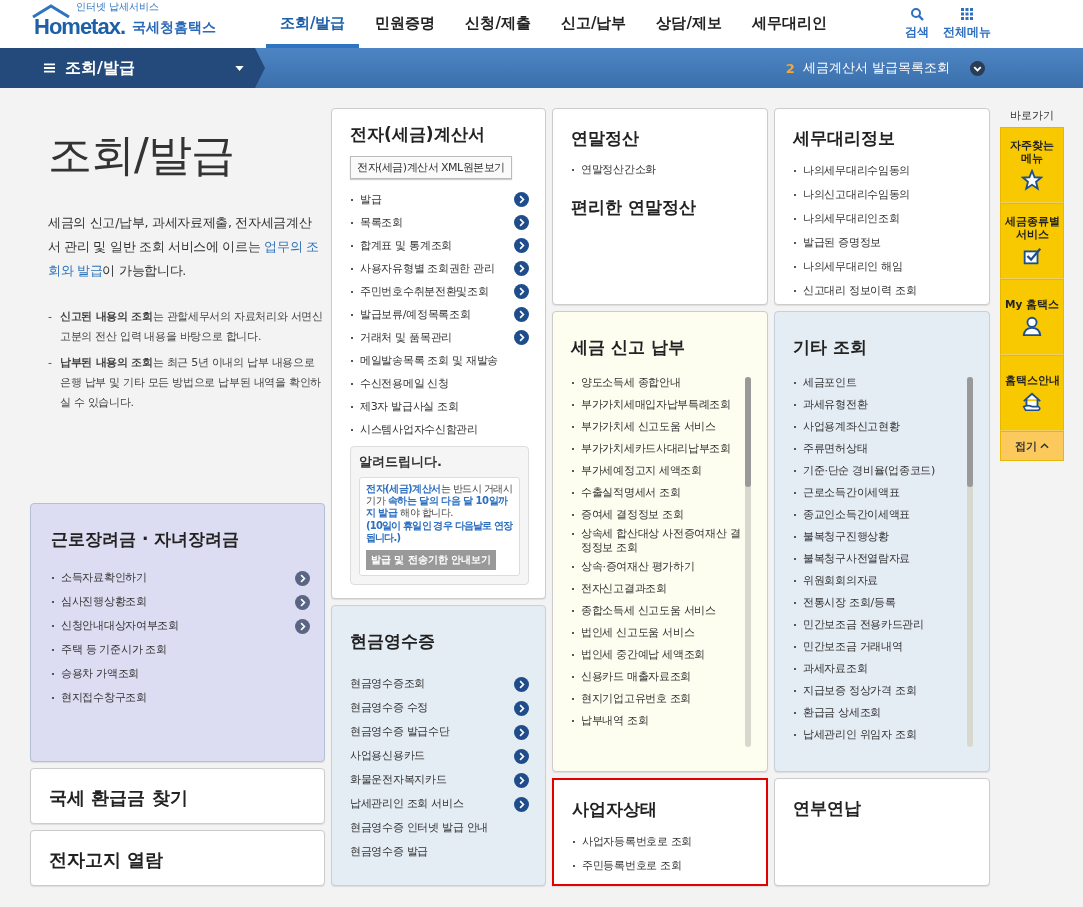  I want to click on roof-icon, so click(51, 11).